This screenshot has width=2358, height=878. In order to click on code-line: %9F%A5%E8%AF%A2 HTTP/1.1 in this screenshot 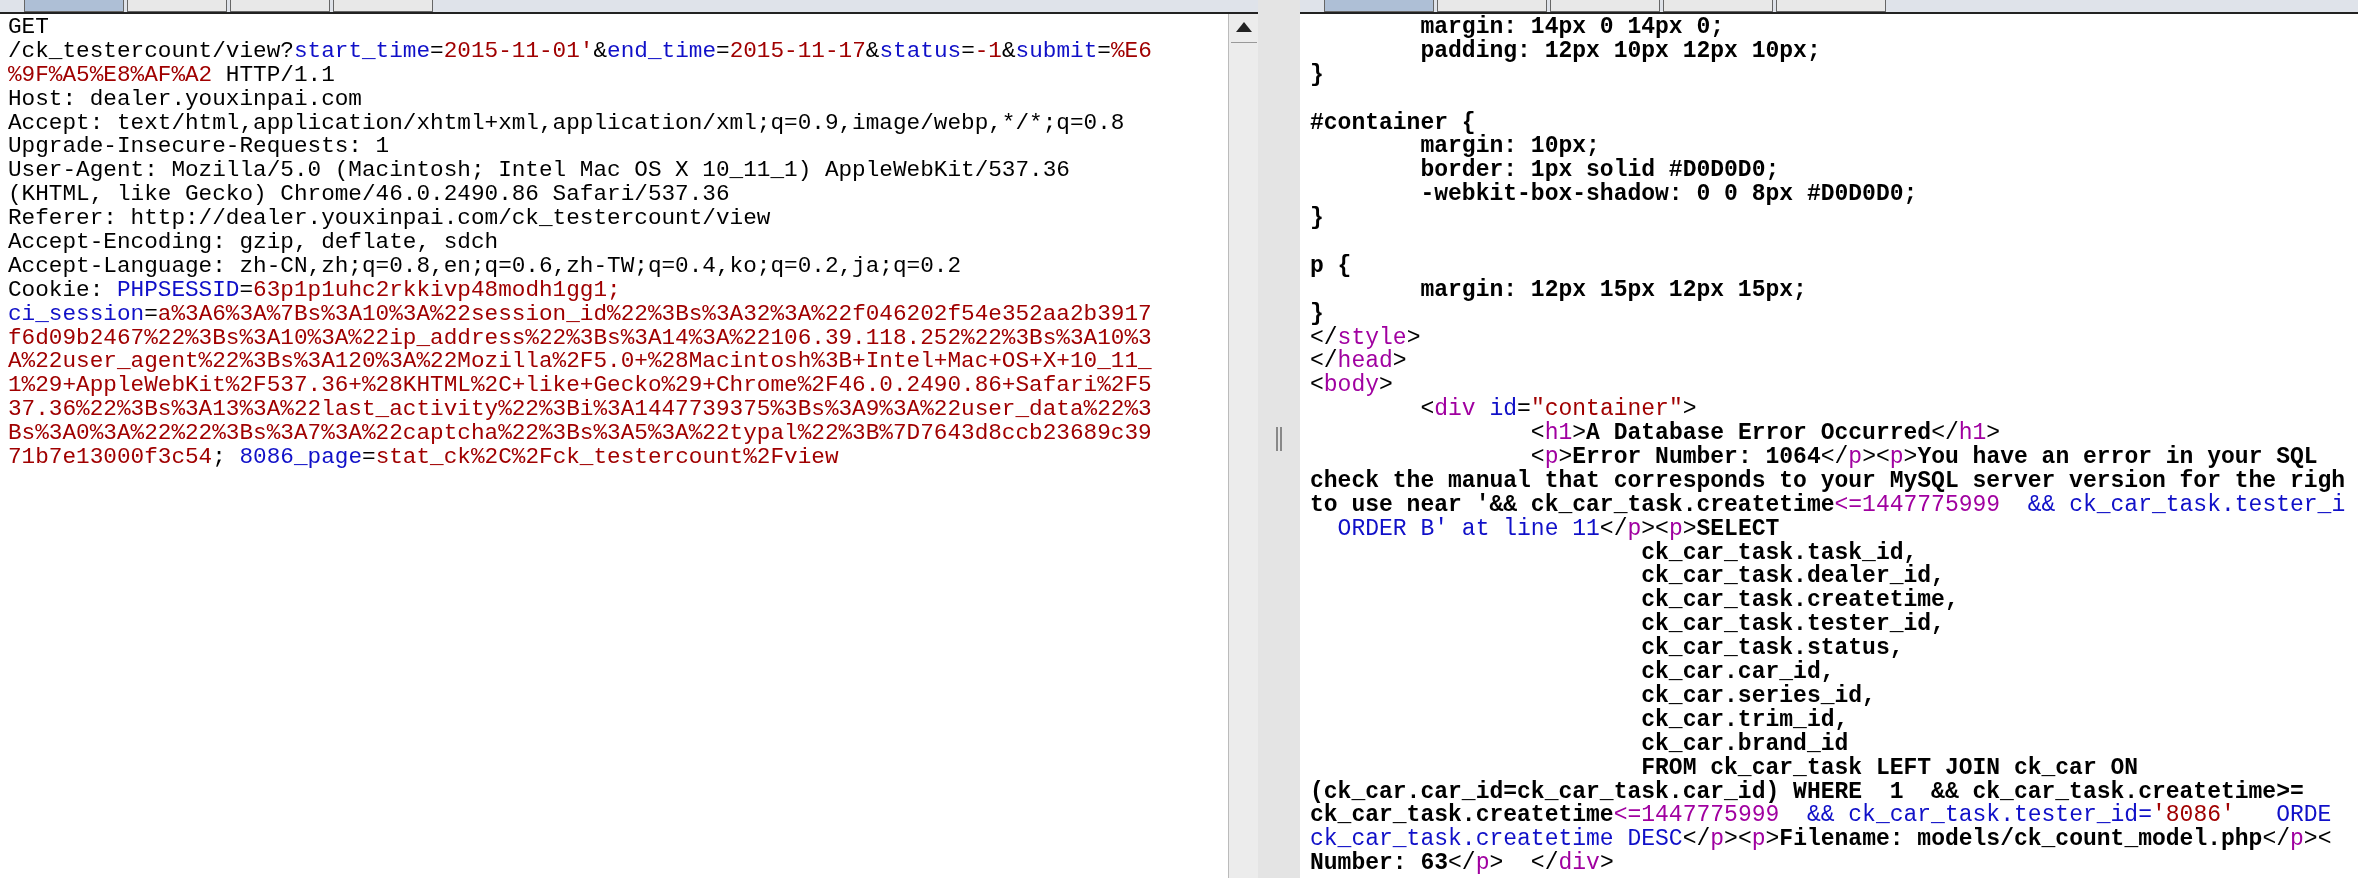, I will do `click(172, 75)`.